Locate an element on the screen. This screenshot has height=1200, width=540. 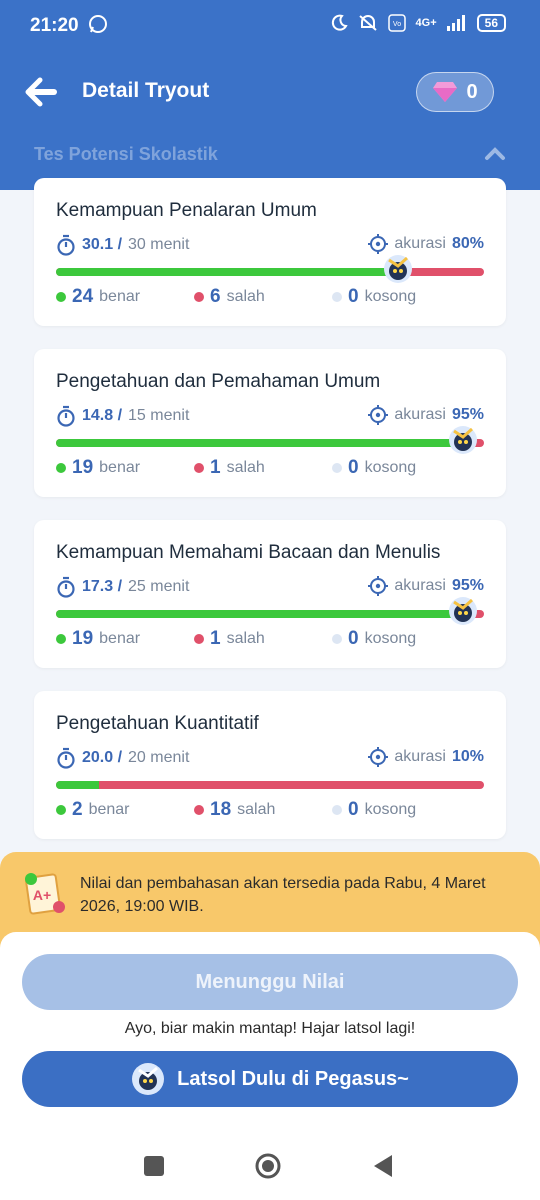
pegasus-mascot-icon is located at coordinates (148, 1079).